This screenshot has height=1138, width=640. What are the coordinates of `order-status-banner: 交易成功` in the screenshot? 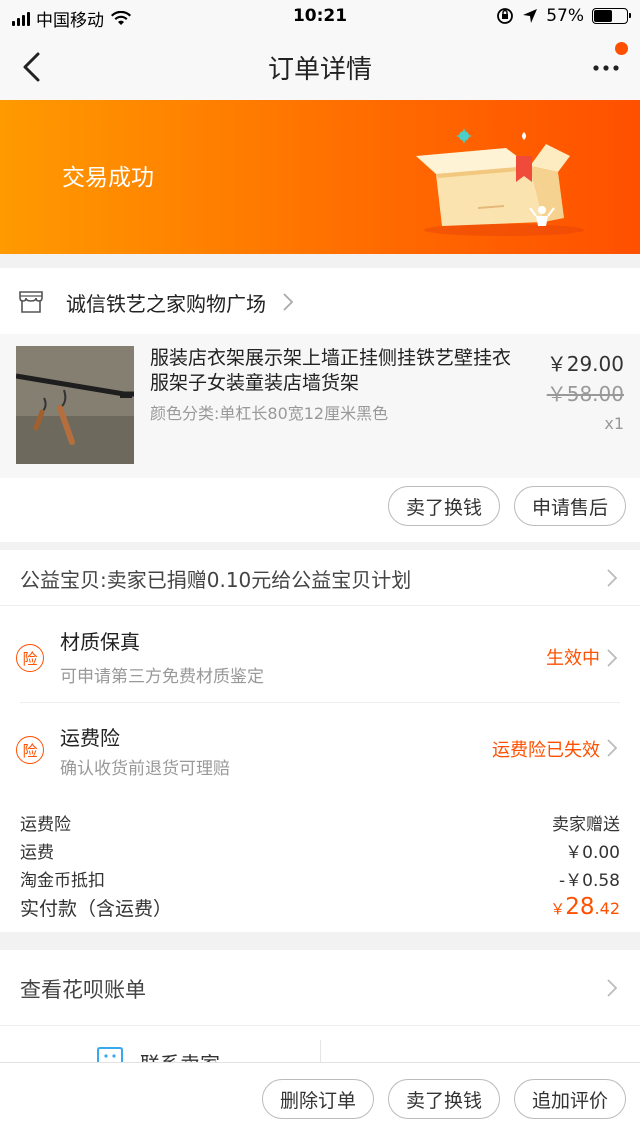 It's located at (320, 177).